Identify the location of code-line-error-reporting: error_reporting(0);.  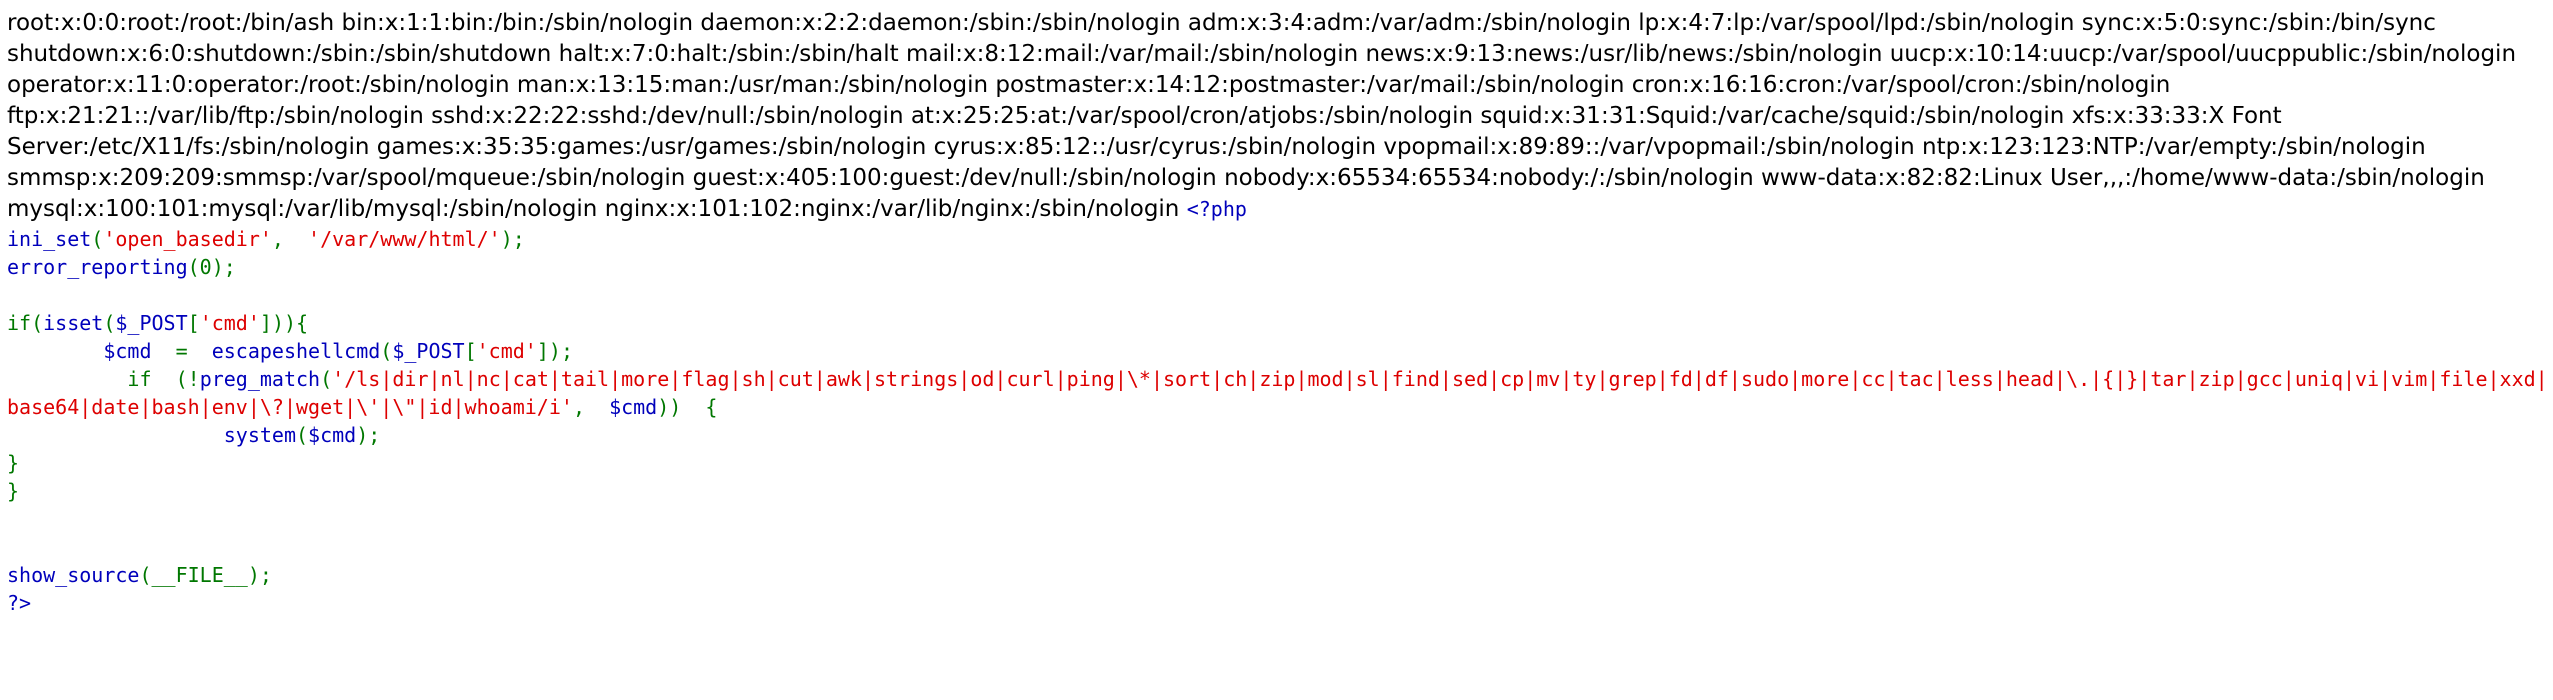
(1276, 267).